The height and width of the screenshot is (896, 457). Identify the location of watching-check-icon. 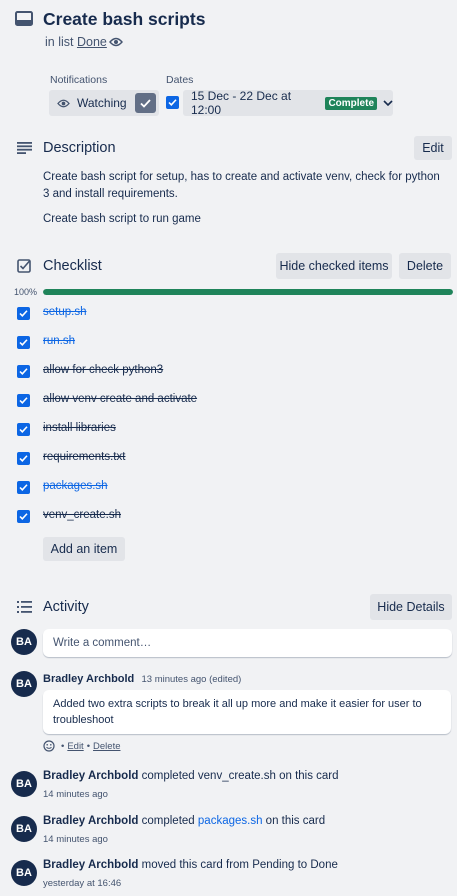
(145, 103).